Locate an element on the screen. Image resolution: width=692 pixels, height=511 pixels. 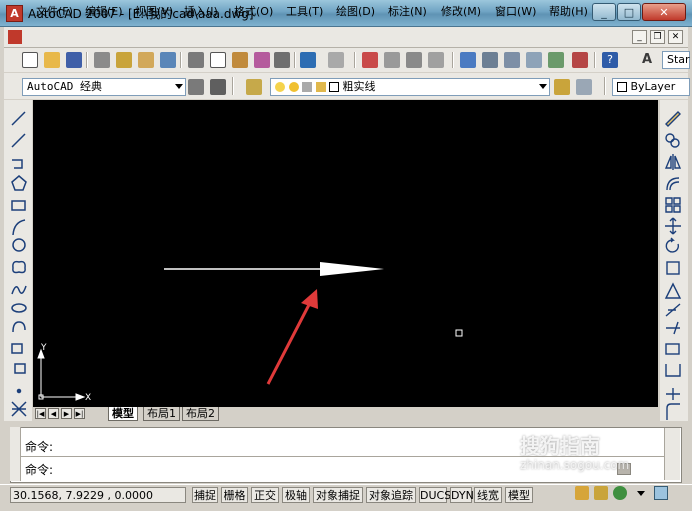
model-space-toggle: 模型 is located at coordinates (519, 495).